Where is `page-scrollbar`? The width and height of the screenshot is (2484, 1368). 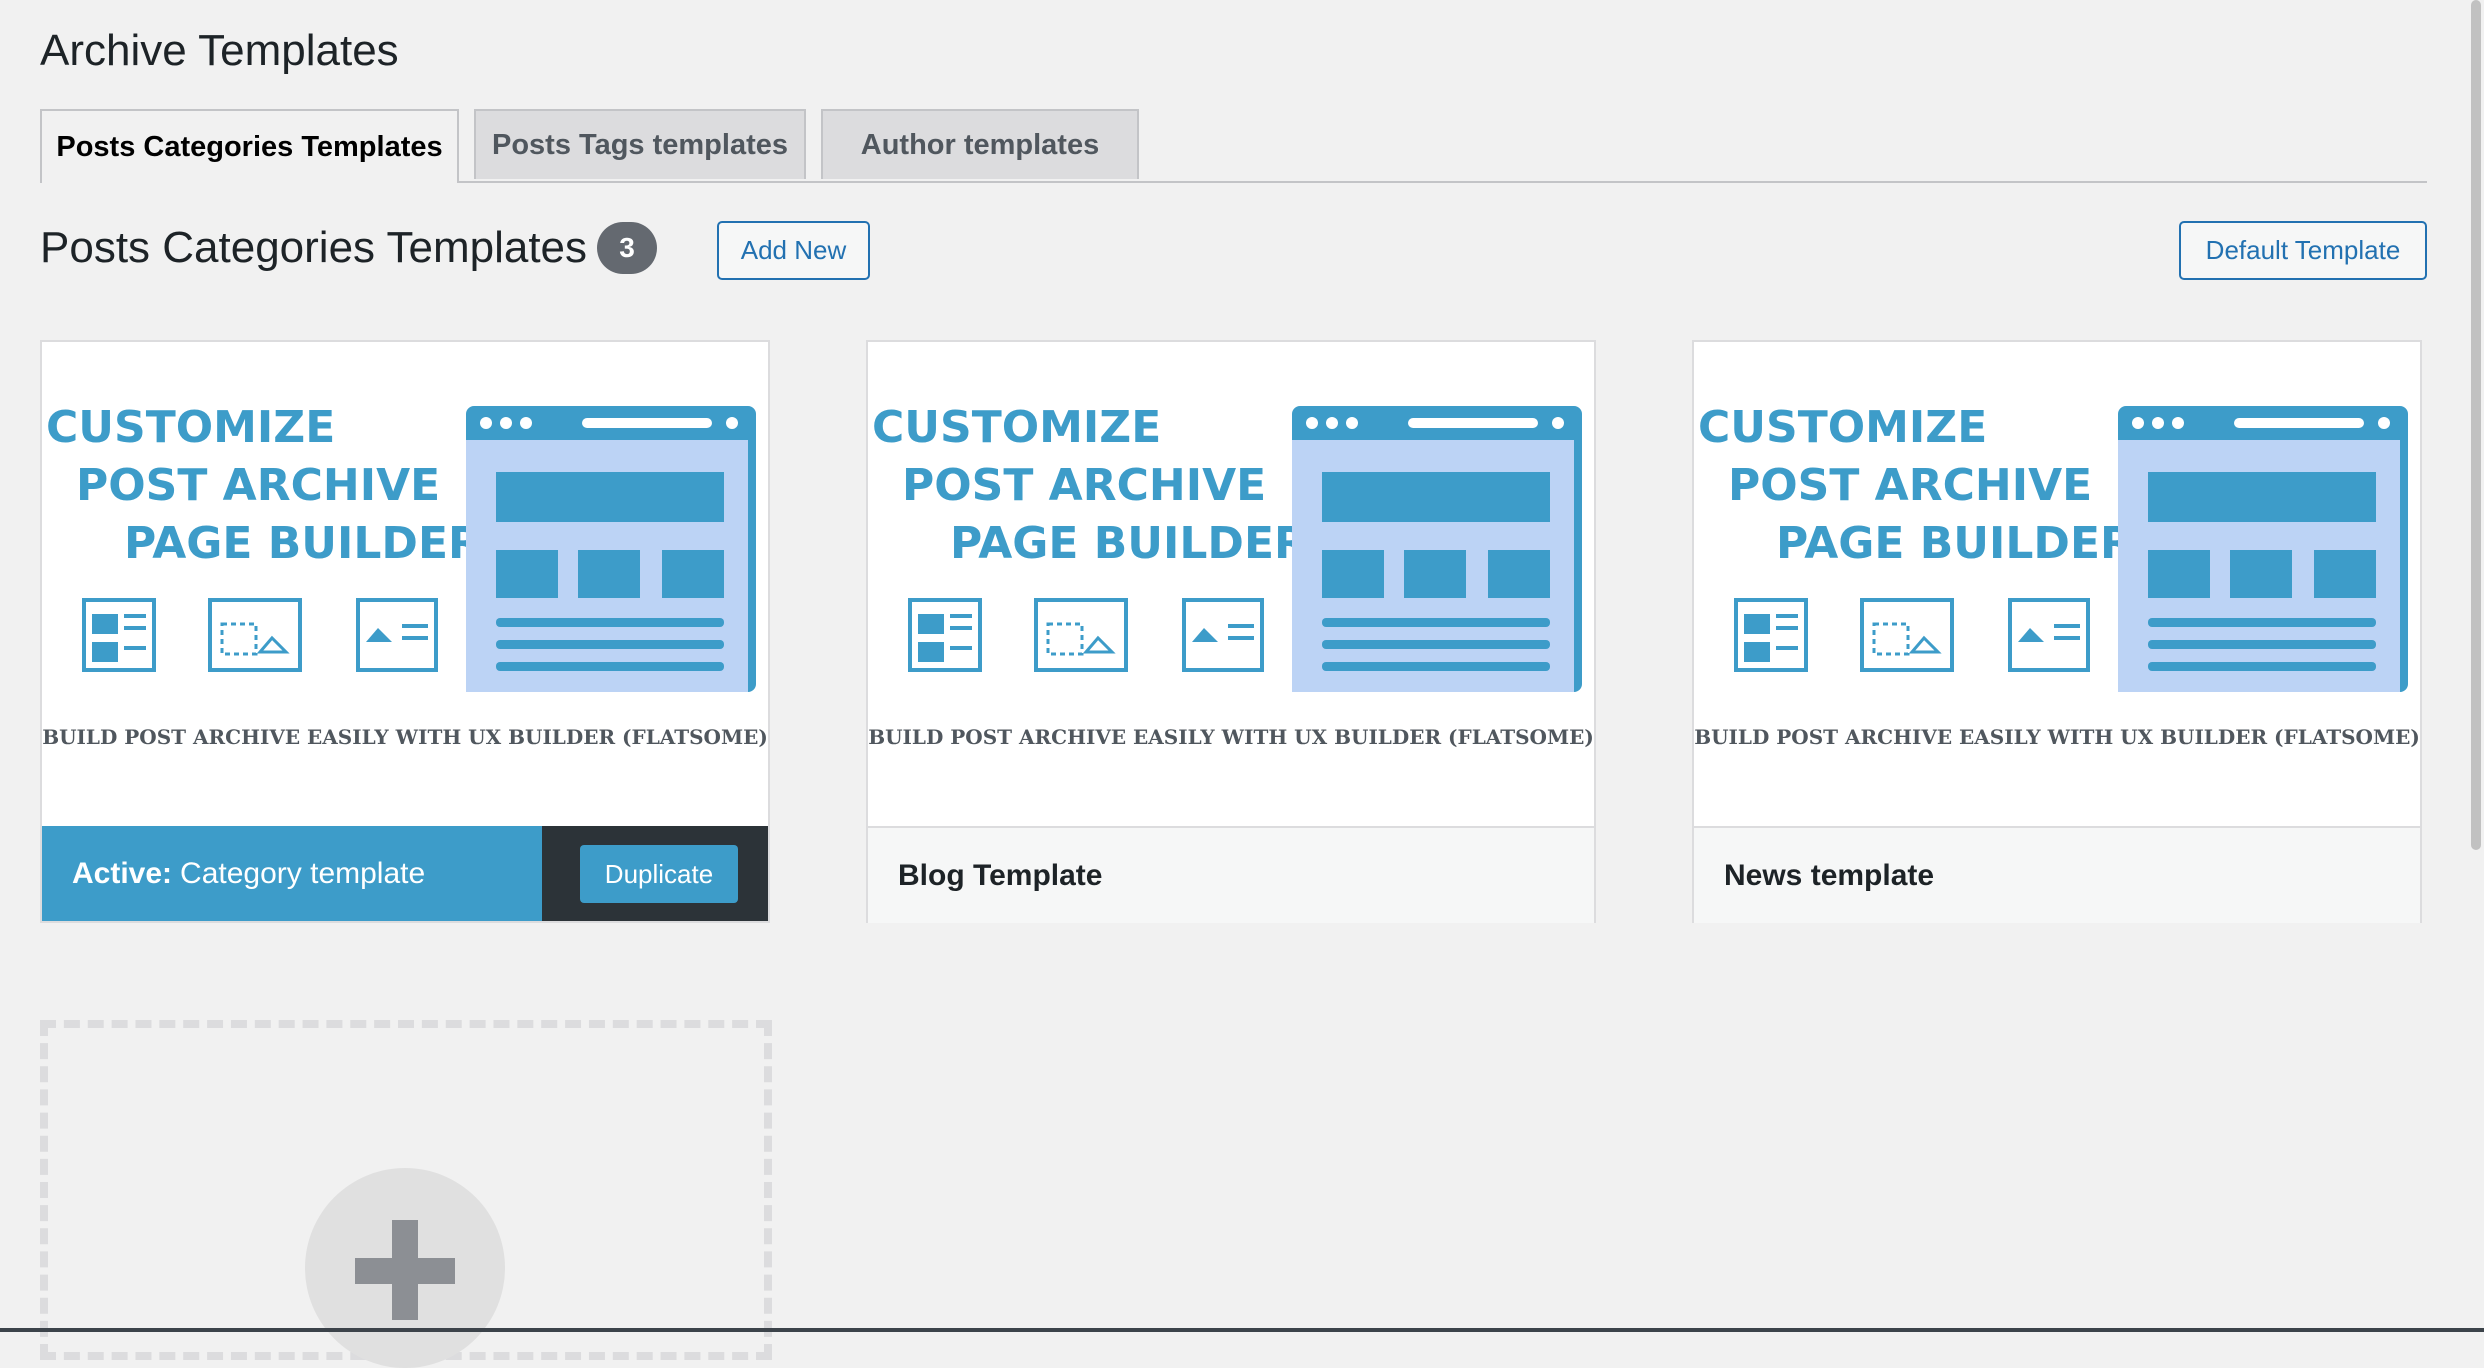
page-scrollbar is located at coordinates (2476, 666).